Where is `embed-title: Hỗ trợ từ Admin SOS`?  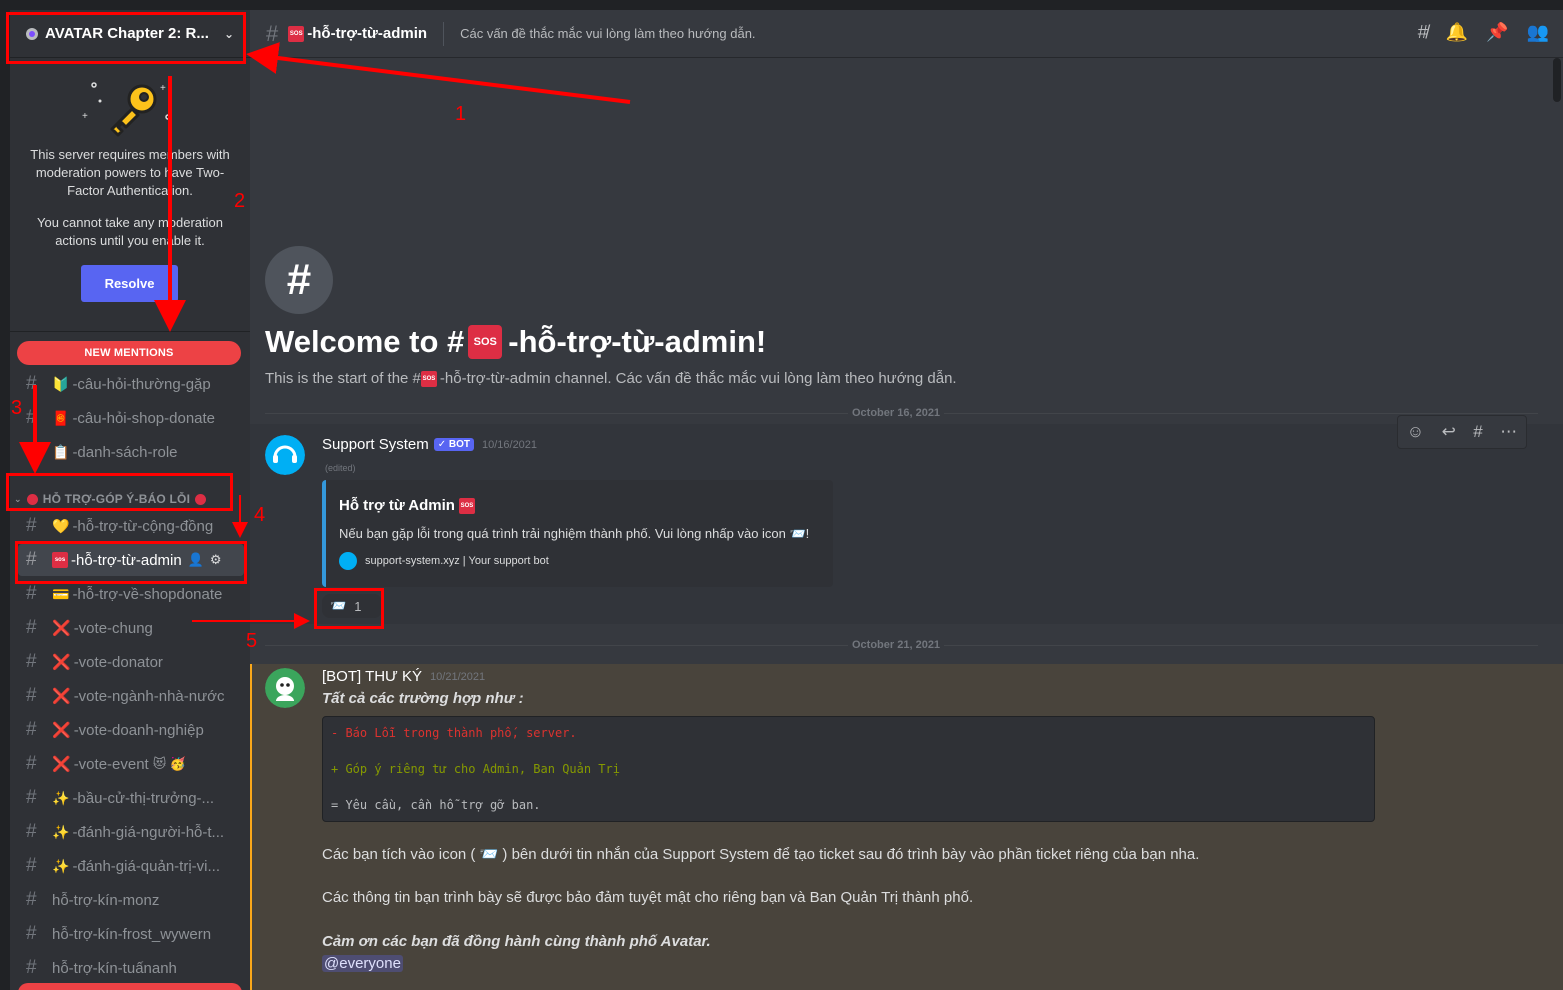 embed-title: Hỗ trợ từ Admin SOS is located at coordinates (408, 505).